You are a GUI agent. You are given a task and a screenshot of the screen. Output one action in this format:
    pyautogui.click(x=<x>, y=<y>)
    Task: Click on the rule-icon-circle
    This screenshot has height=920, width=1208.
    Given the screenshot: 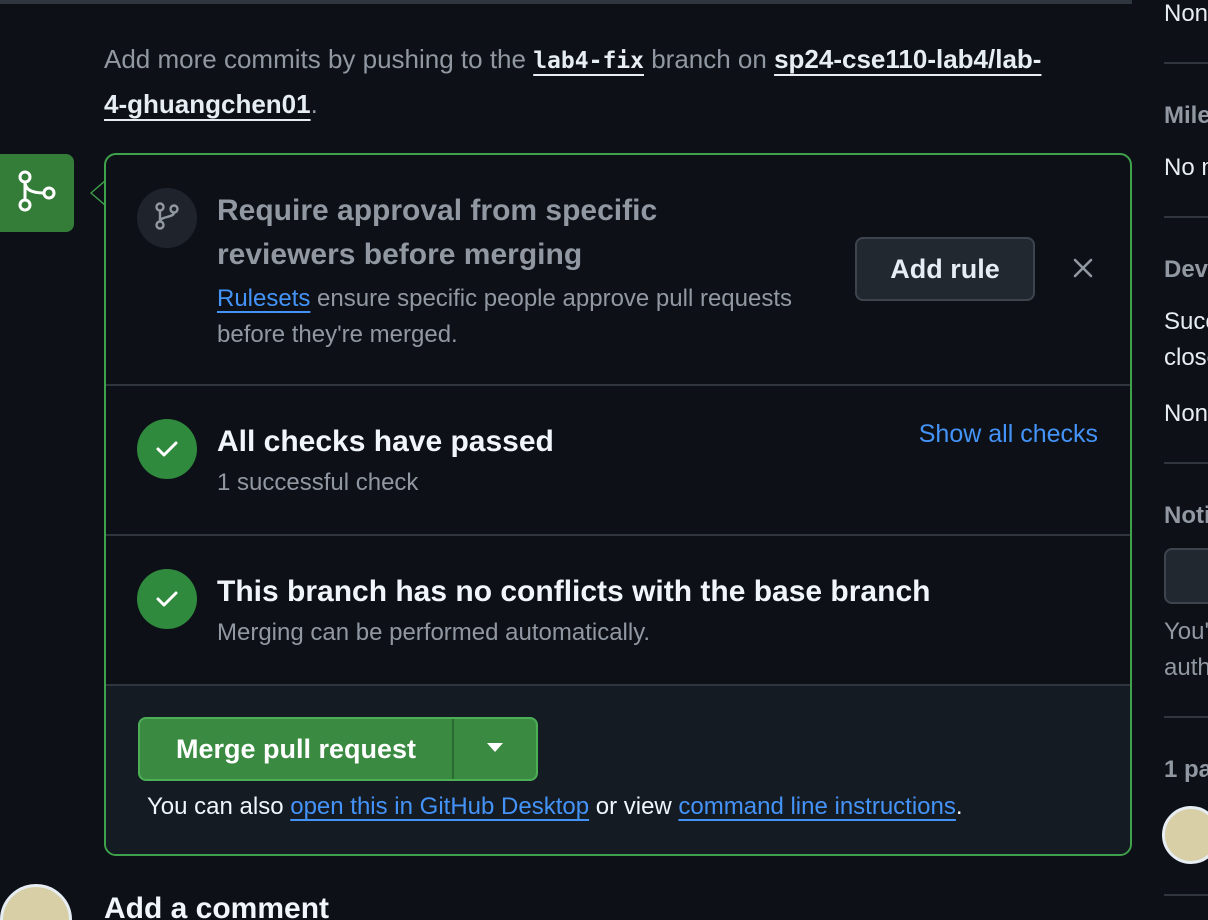 What is the action you would take?
    pyautogui.click(x=167, y=218)
    